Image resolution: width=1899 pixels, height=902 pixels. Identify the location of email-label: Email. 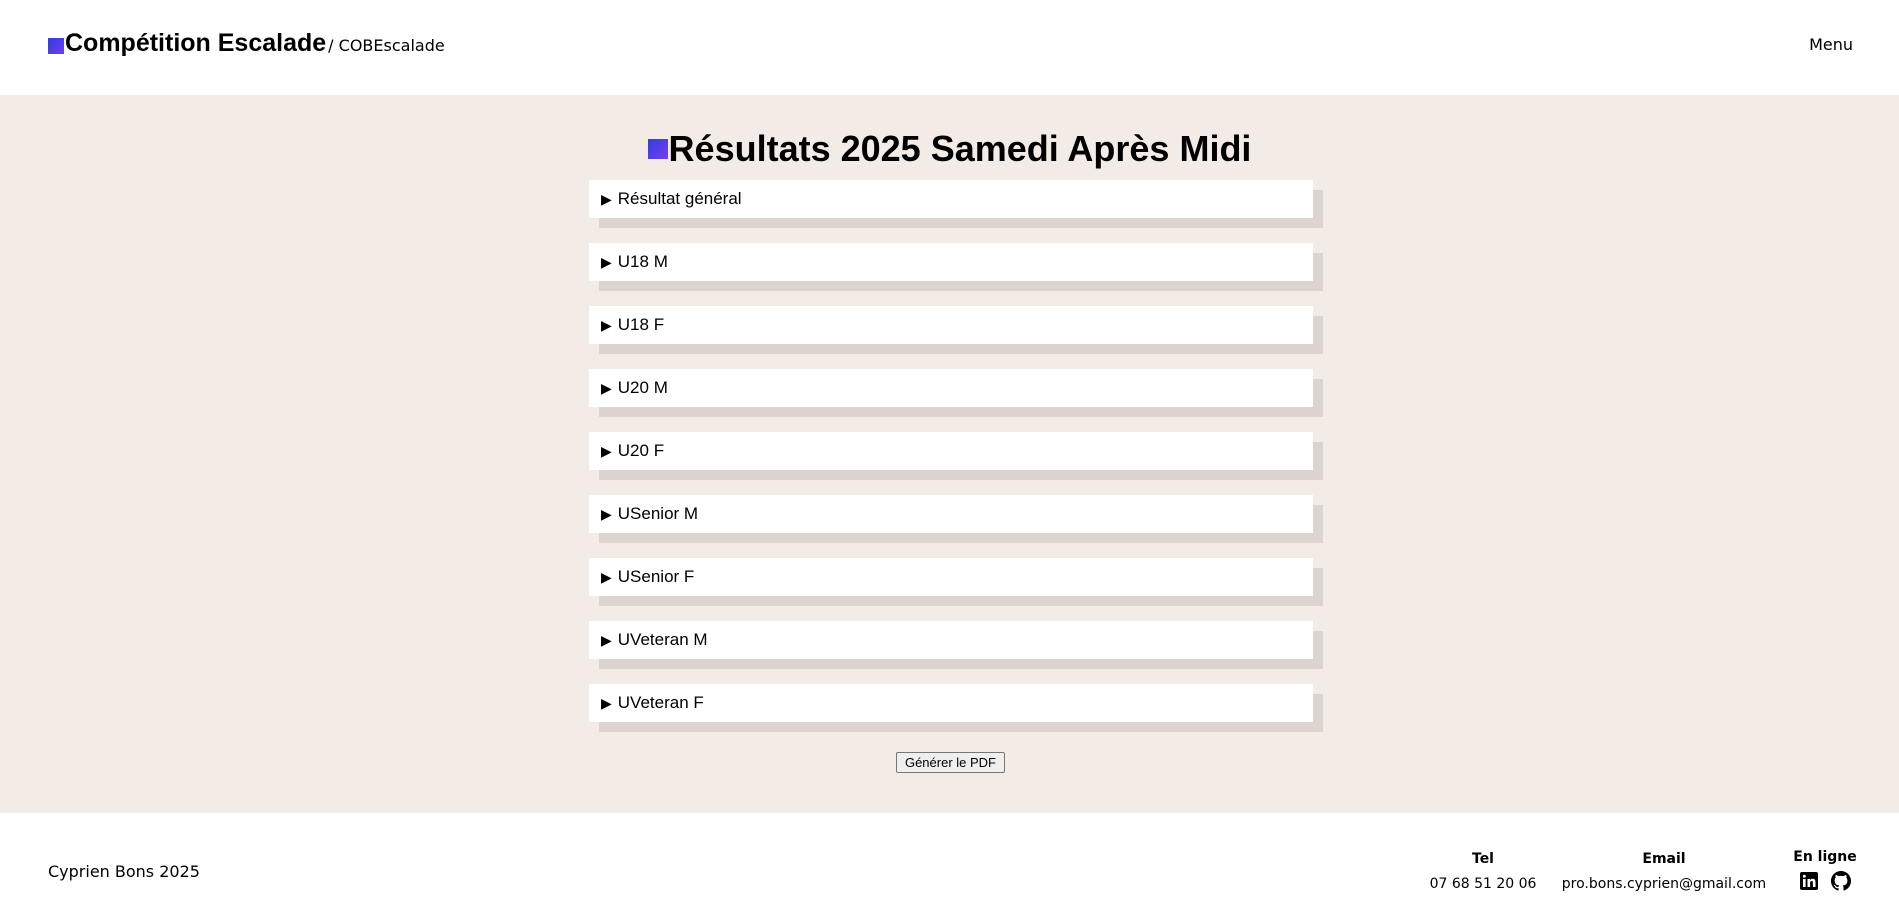
(1664, 859).